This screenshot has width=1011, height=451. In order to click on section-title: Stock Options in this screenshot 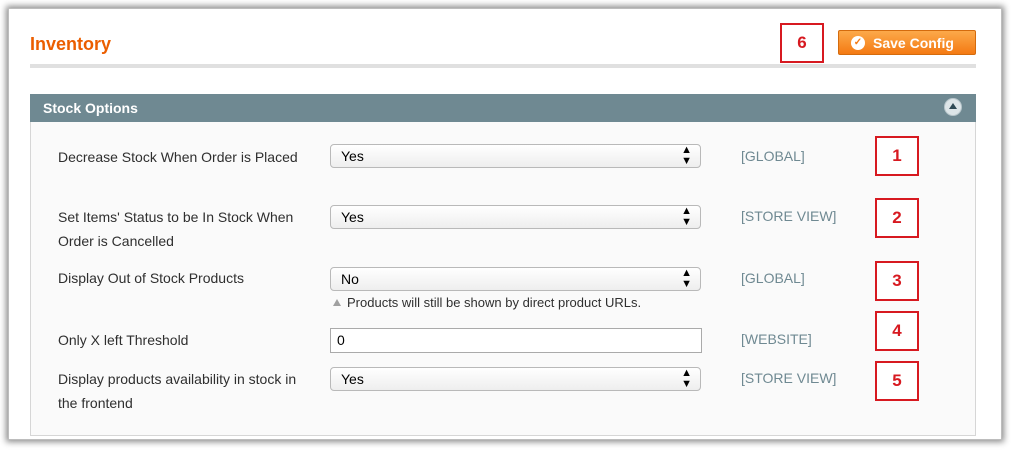, I will do `click(90, 108)`.